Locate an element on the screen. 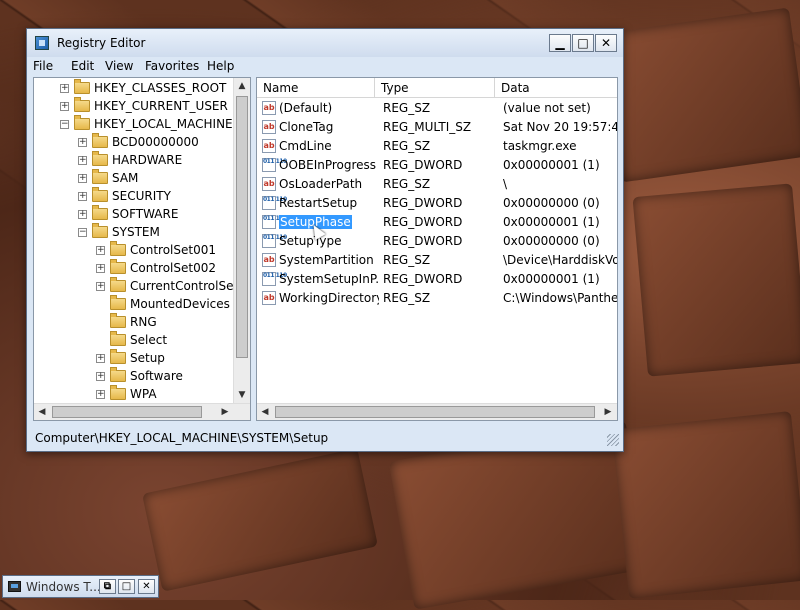 The width and height of the screenshot is (800, 610). tree-item: Select is located at coordinates (134, 340).